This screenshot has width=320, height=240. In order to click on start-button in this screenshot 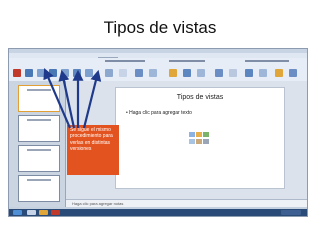, I will do `click(17, 212)`.